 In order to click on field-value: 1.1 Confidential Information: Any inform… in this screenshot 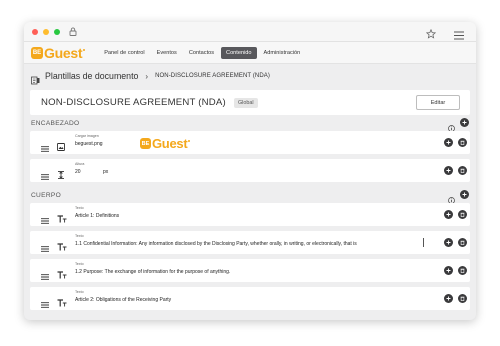, I will do `click(216, 244)`.